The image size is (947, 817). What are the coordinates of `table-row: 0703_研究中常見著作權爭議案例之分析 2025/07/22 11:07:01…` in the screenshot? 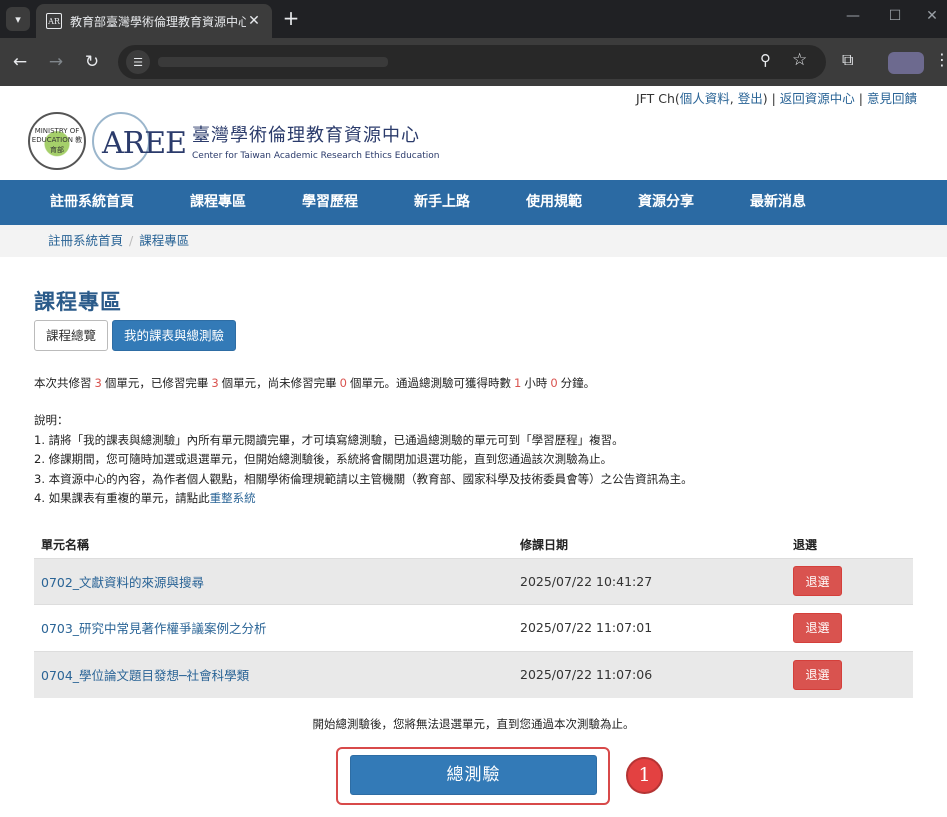 It's located at (473, 627).